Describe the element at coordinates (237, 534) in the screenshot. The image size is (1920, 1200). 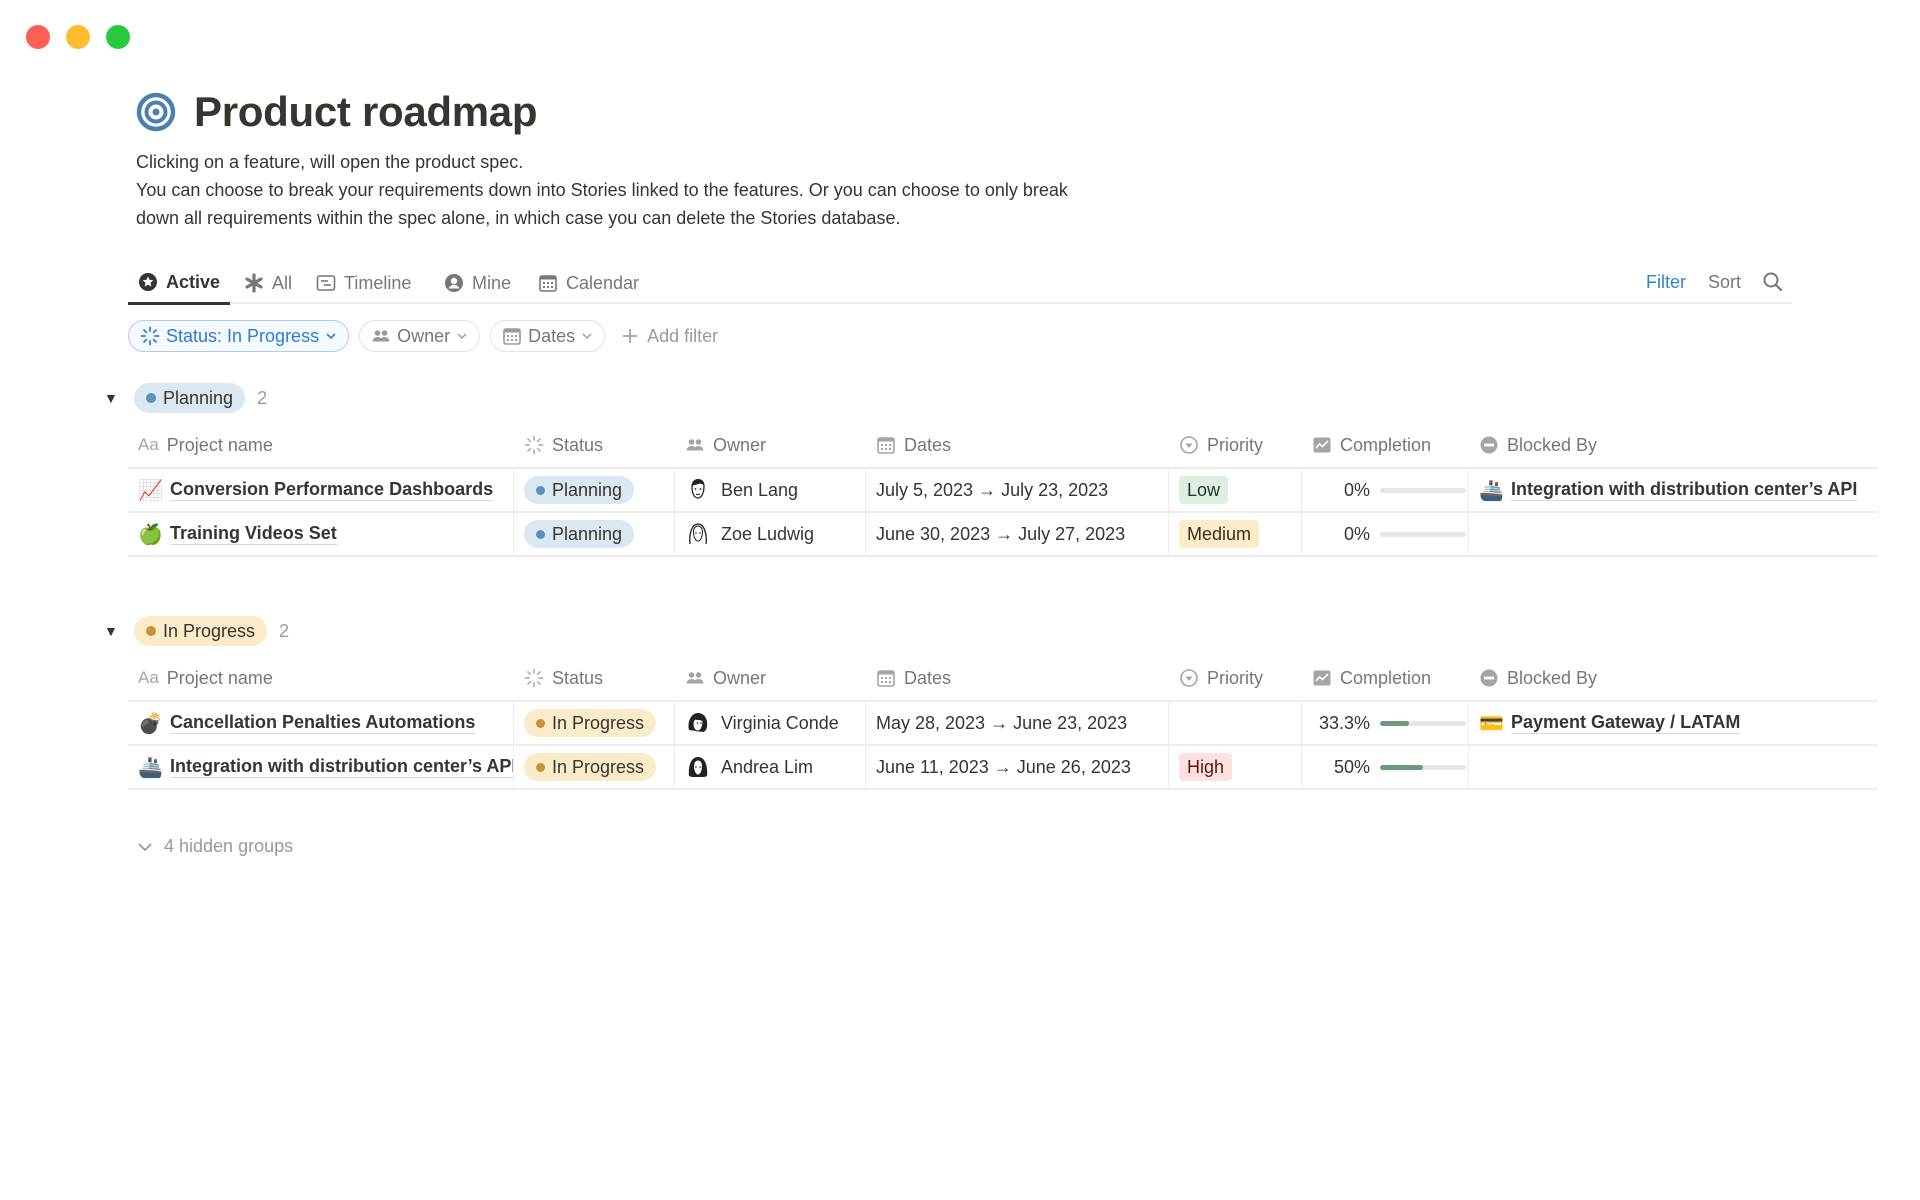
I see `project-link: 🍏 Training Videos Set` at that location.